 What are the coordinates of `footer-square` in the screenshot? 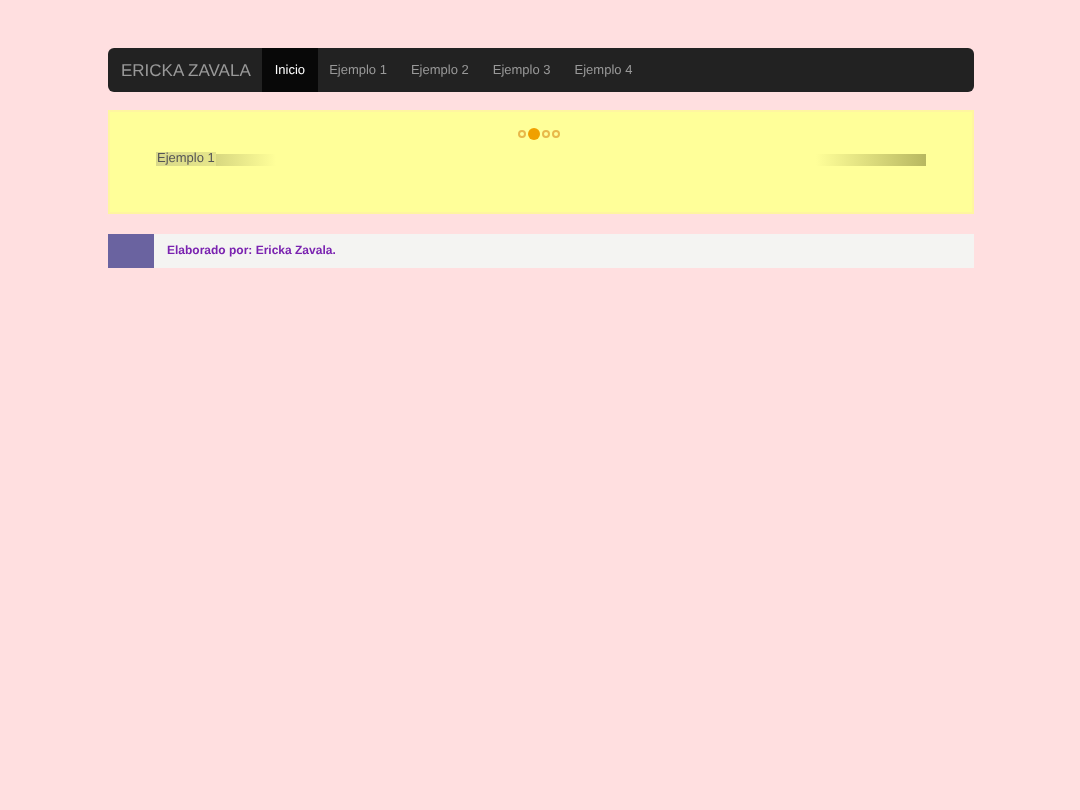 It's located at (130, 251).